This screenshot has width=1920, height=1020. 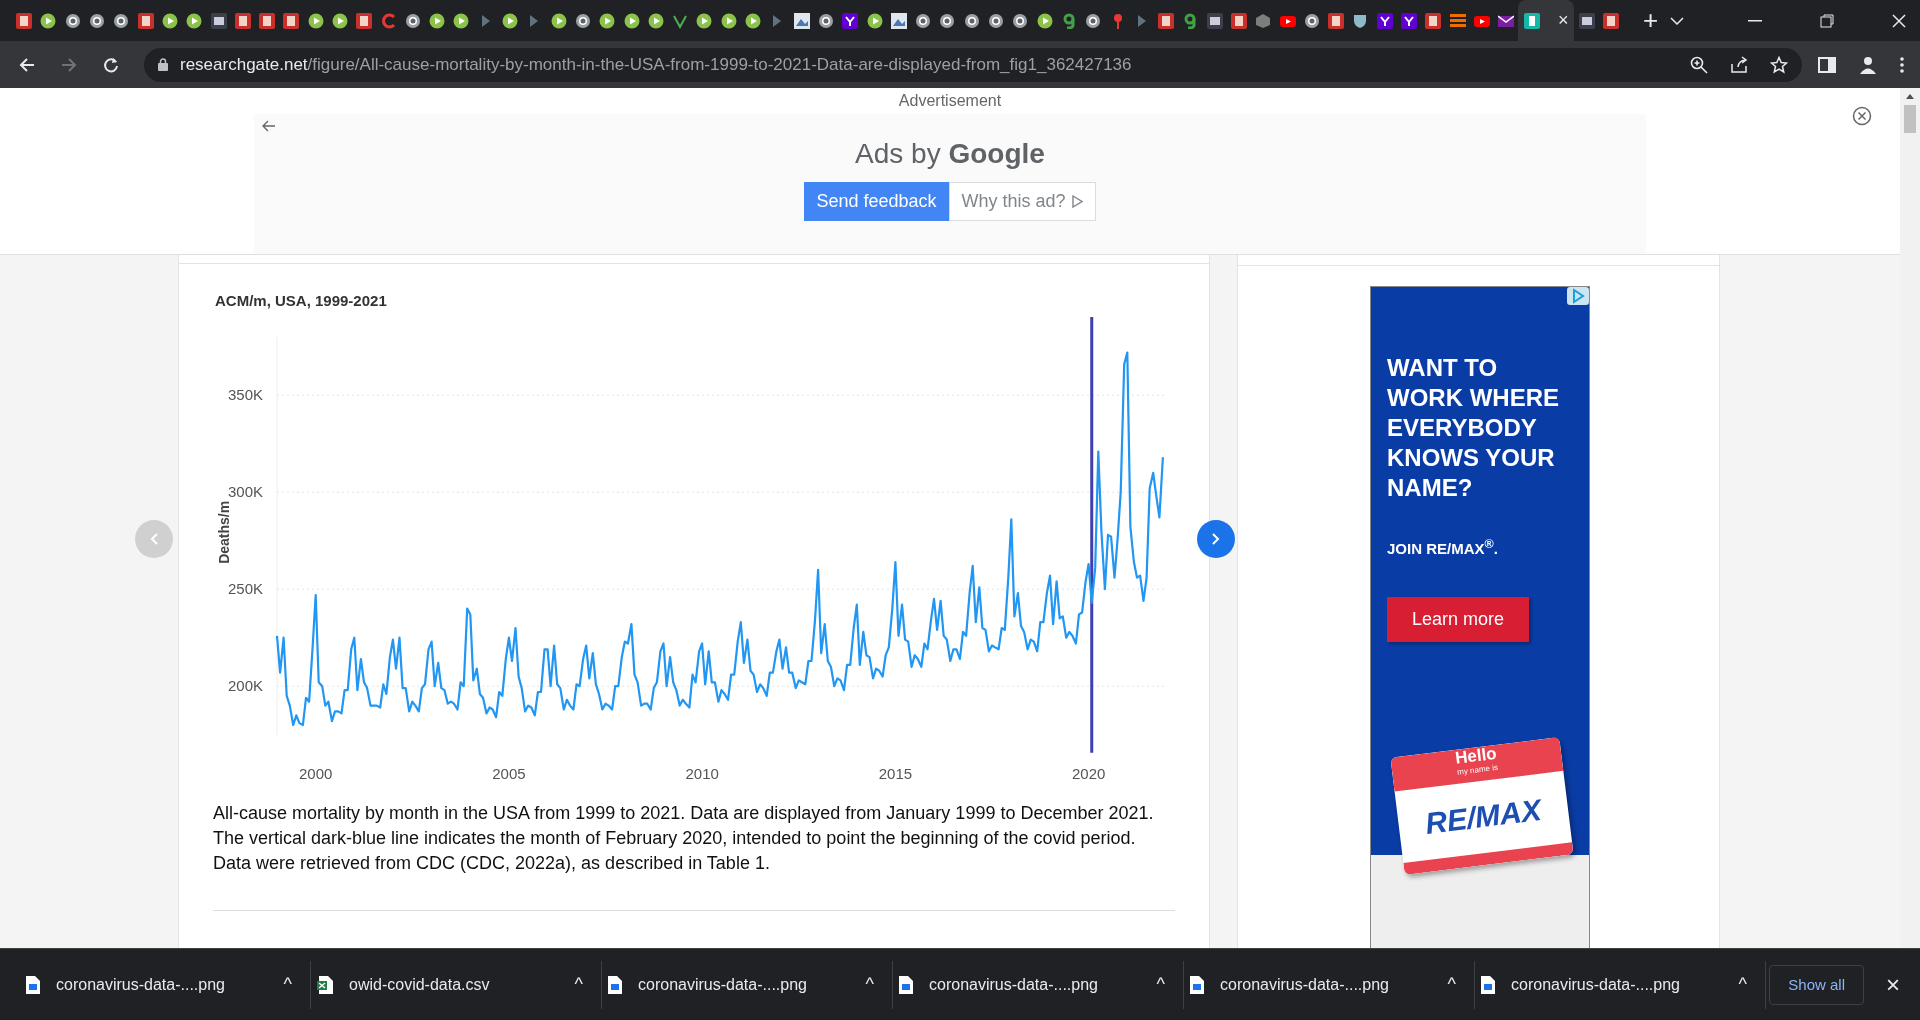 What do you see at coordinates (1483, 816) in the screenshot?
I see `tag-name-text: RE/MAX` at bounding box center [1483, 816].